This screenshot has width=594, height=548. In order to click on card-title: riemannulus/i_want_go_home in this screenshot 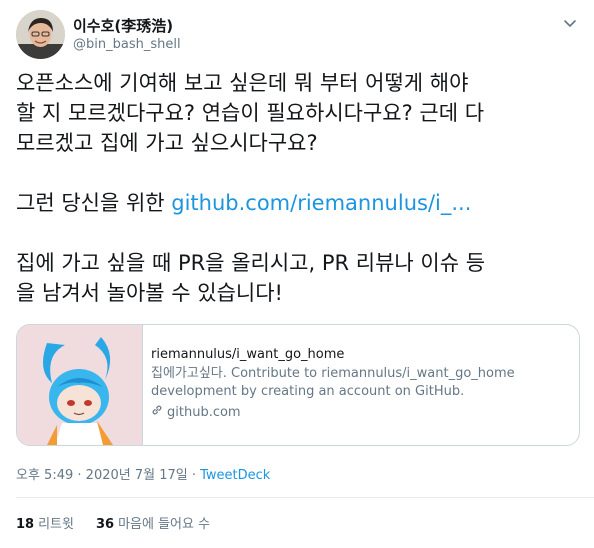, I will do `click(248, 354)`.